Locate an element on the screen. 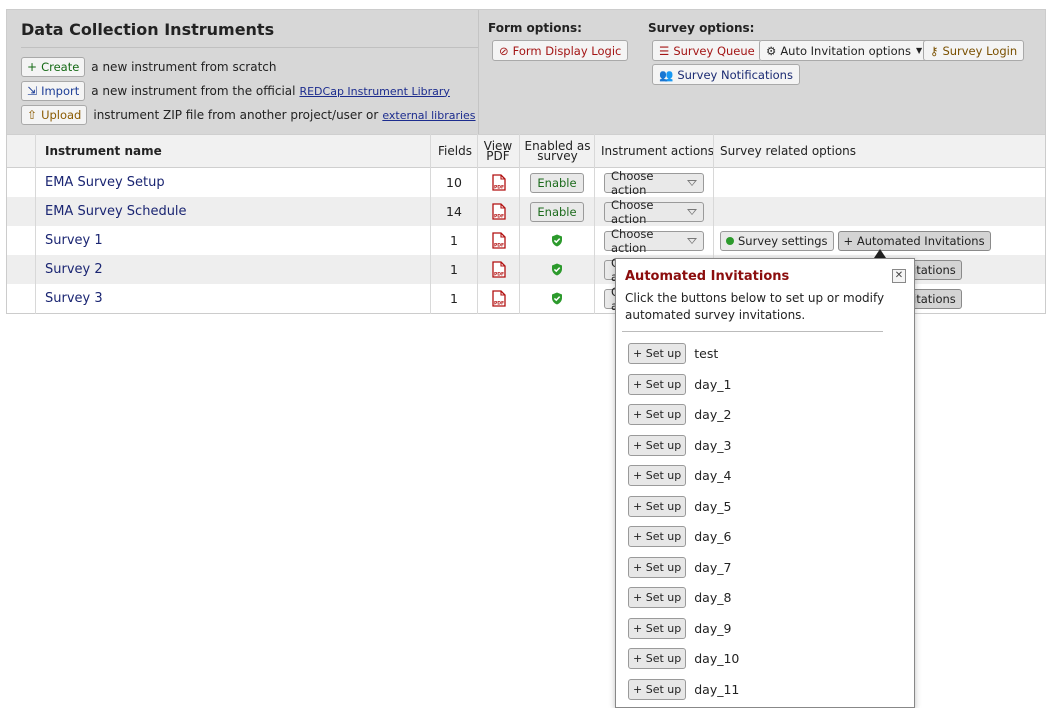 The image size is (1056, 708). table-row: EMA Survey Setup 10 PDF Enable Choose action is located at coordinates (526, 182).